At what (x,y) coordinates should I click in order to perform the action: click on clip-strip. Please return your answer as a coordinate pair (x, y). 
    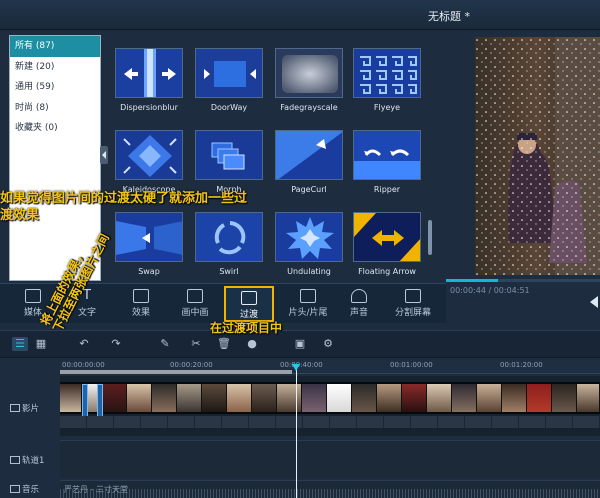
    Looking at the image, I should click on (330, 398).